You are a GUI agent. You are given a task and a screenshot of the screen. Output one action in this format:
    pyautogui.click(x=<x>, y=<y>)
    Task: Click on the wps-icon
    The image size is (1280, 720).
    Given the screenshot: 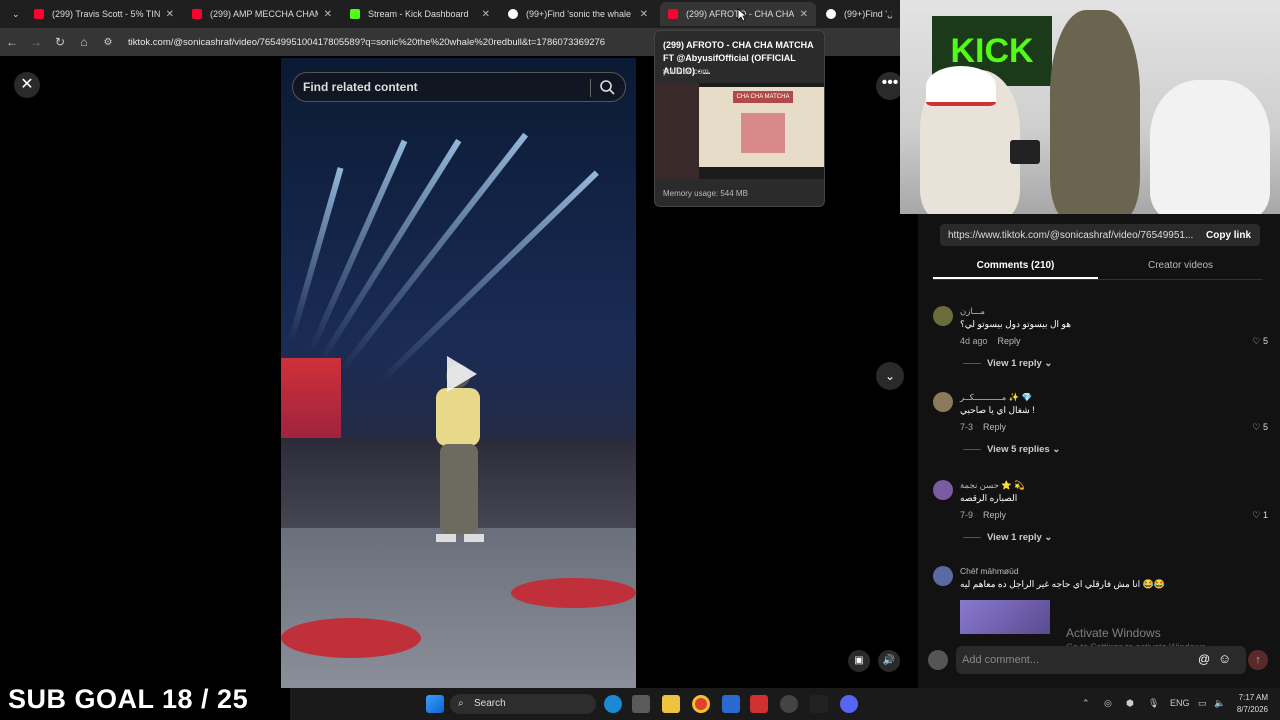 What is the action you would take?
    pyautogui.click(x=759, y=704)
    